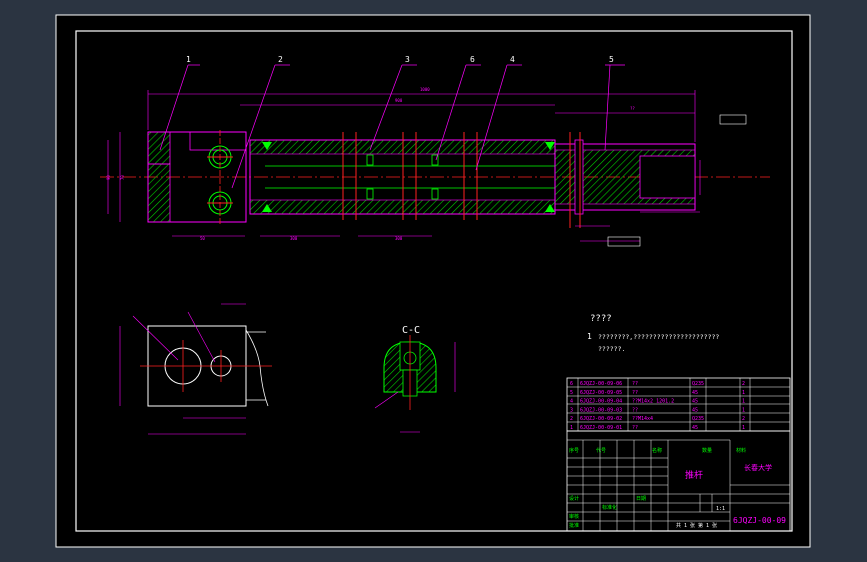 The height and width of the screenshot is (562, 867). Describe the element at coordinates (571, 410) in the screenshot. I see `bom-cell-seq: 3` at that location.